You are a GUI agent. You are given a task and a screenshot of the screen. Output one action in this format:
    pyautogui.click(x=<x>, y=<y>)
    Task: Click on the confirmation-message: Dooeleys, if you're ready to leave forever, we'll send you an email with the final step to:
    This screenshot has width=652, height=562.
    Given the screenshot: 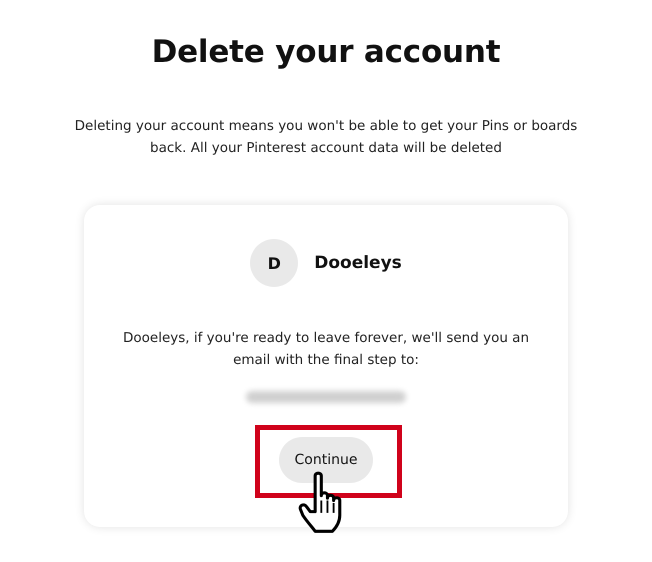 What is the action you would take?
    pyautogui.click(x=326, y=349)
    